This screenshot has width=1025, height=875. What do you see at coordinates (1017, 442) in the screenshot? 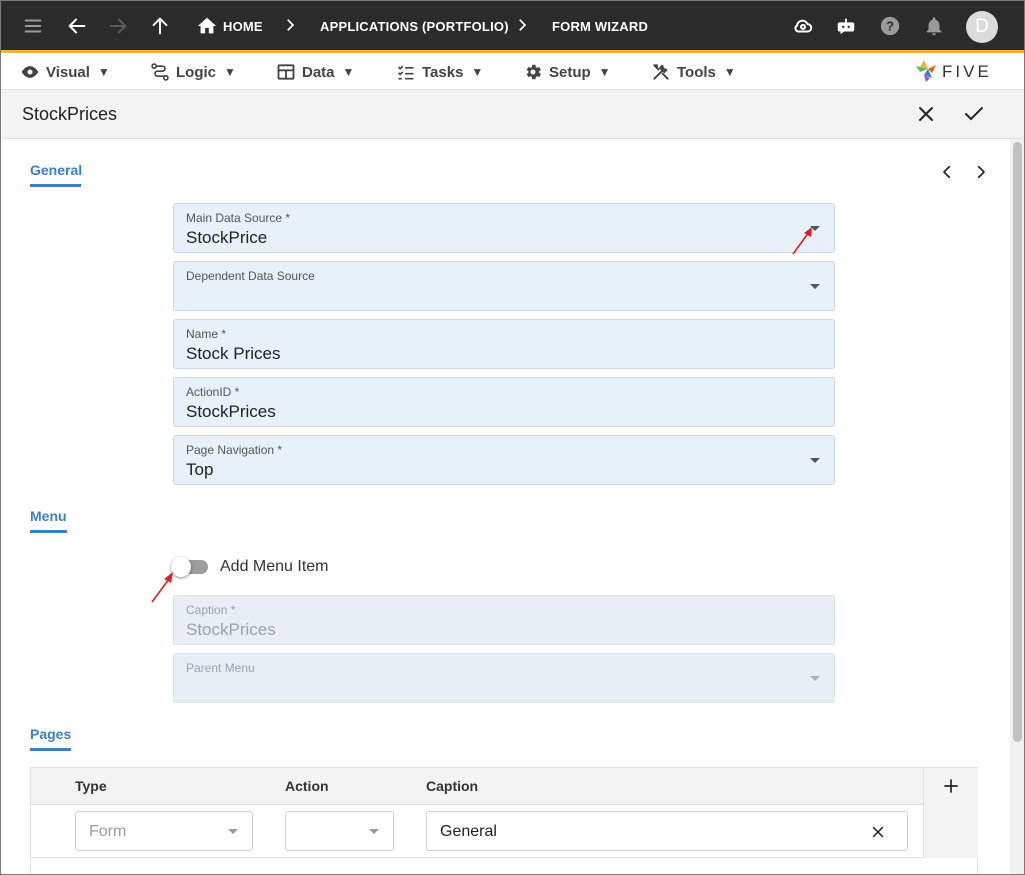
I see `scrollbar-thumb` at bounding box center [1017, 442].